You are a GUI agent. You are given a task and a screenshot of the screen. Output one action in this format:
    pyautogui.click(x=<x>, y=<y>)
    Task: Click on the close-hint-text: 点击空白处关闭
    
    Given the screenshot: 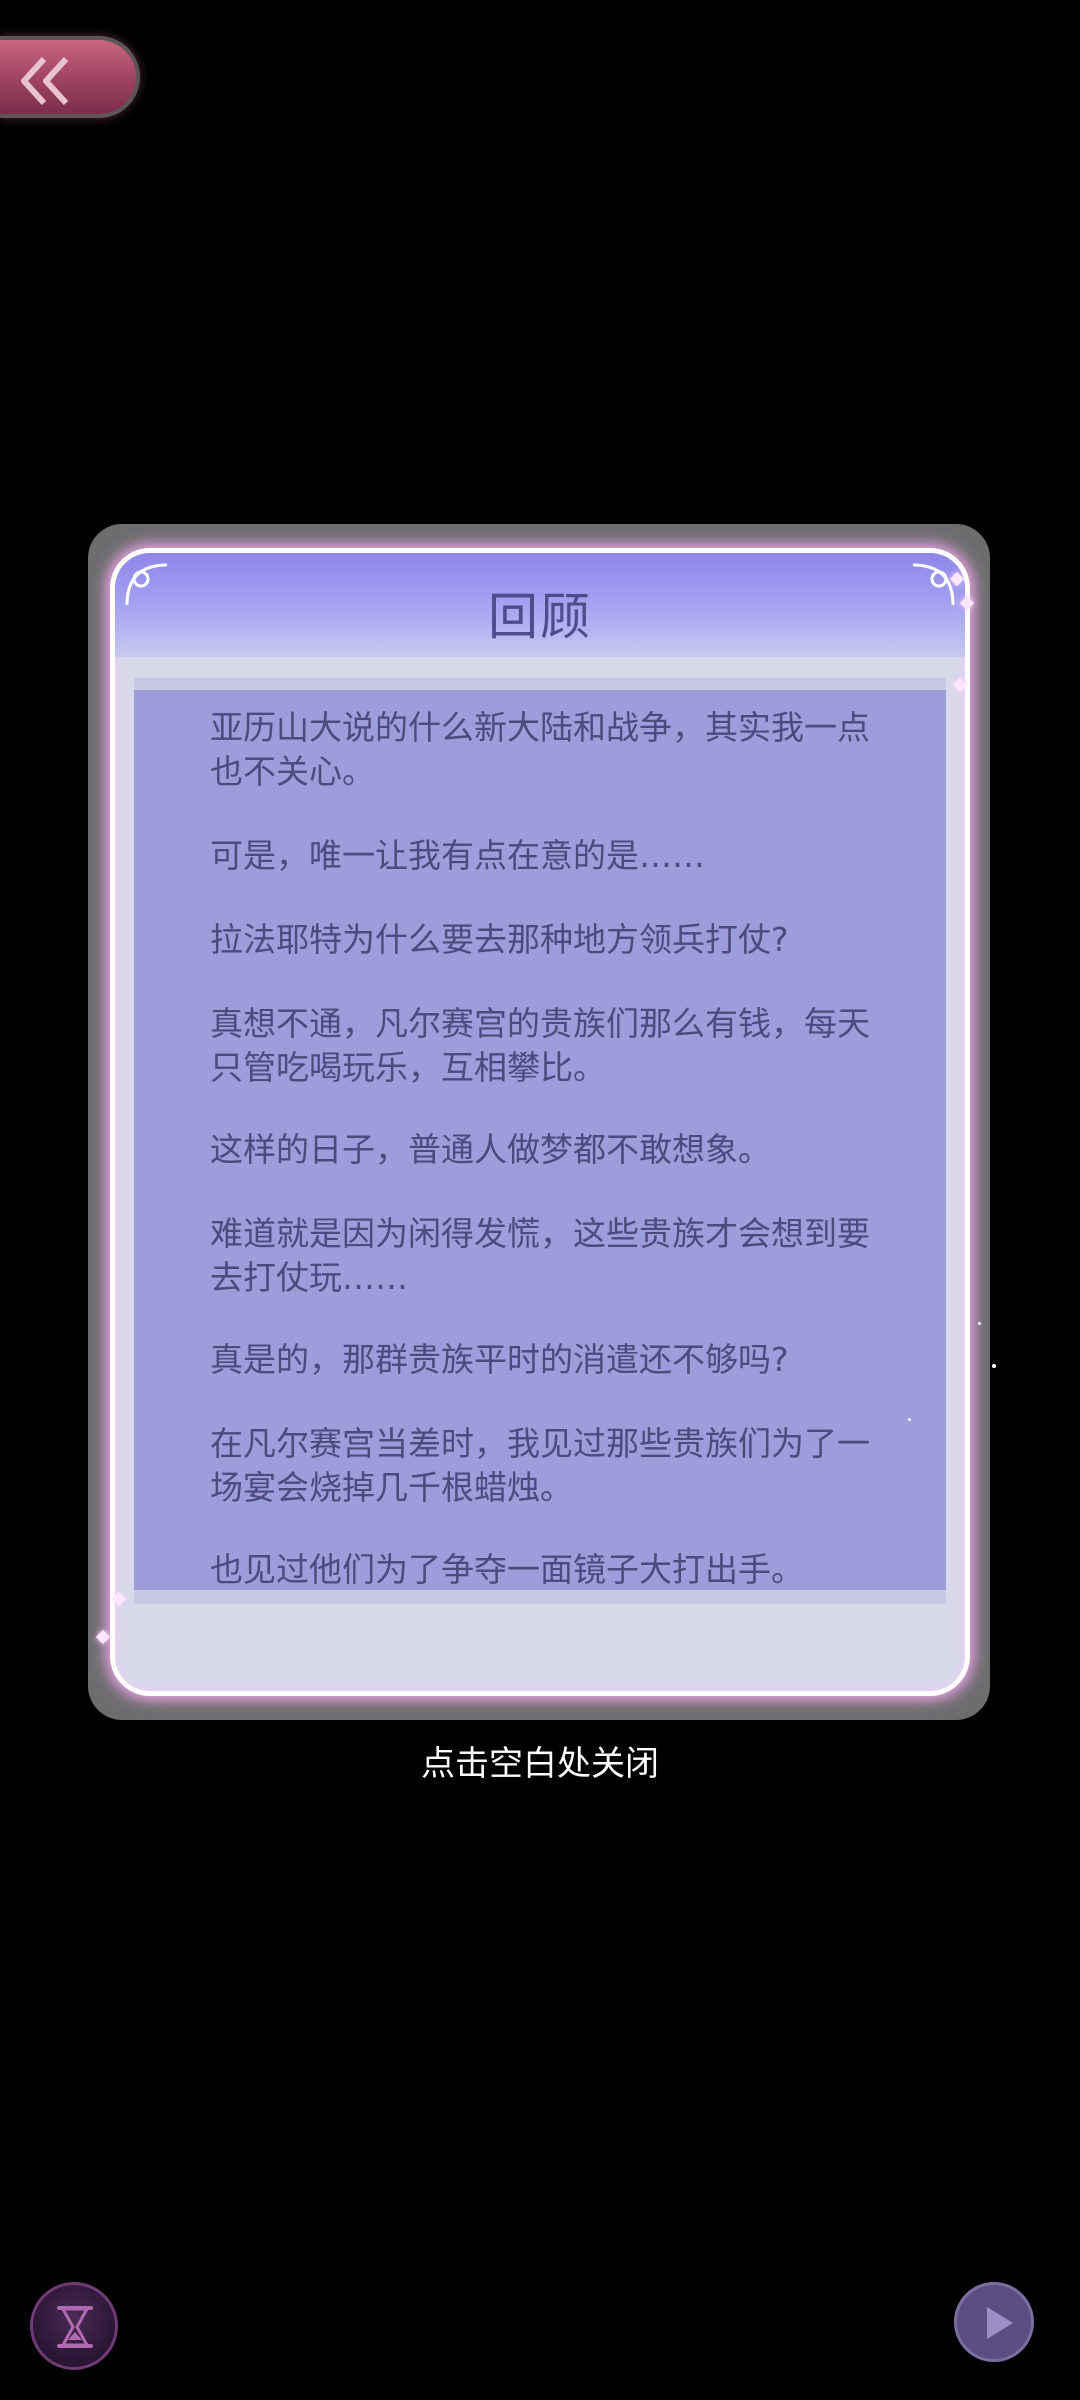 What is the action you would take?
    pyautogui.click(x=540, y=1760)
    